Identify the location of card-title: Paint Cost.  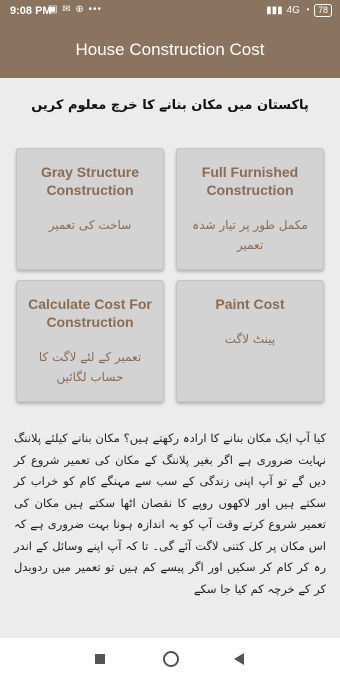
(250, 304).